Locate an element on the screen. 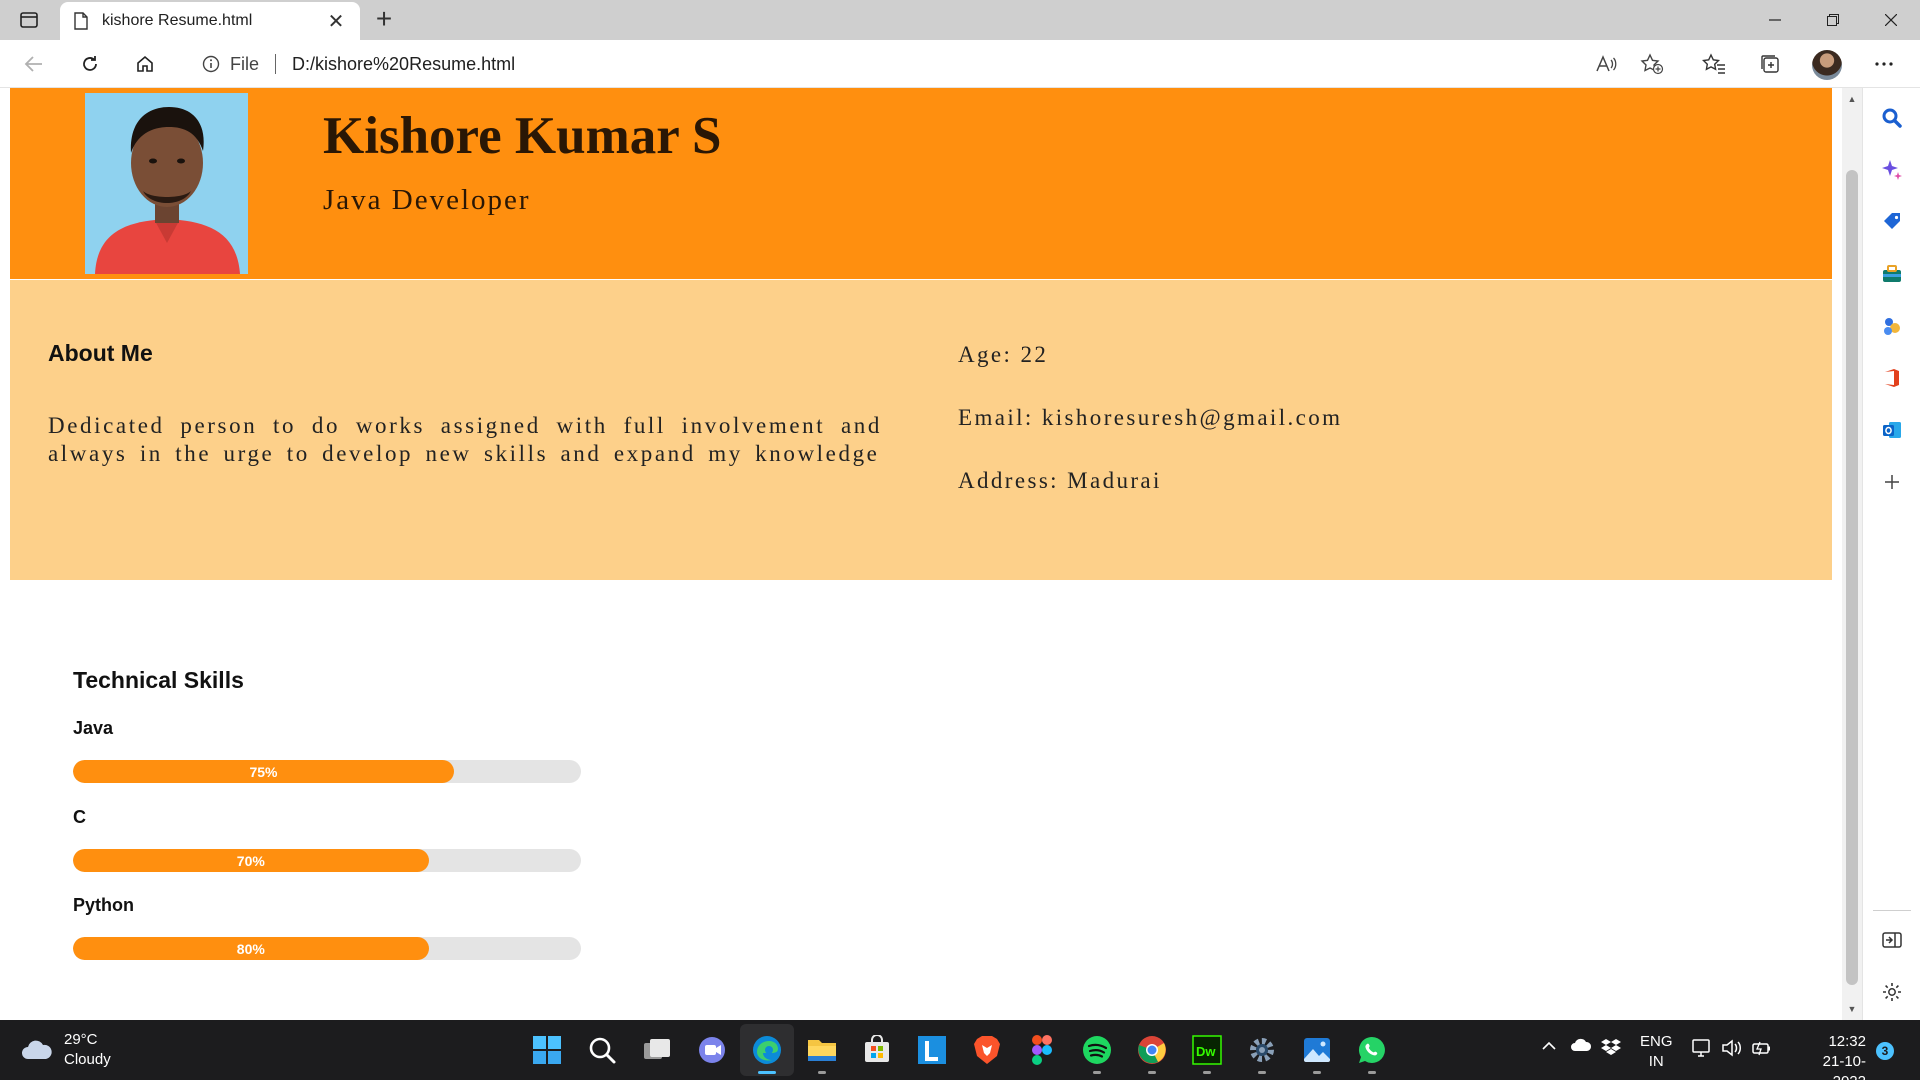 The width and height of the screenshot is (1920, 1092). address-scheme: File is located at coordinates (245, 63).